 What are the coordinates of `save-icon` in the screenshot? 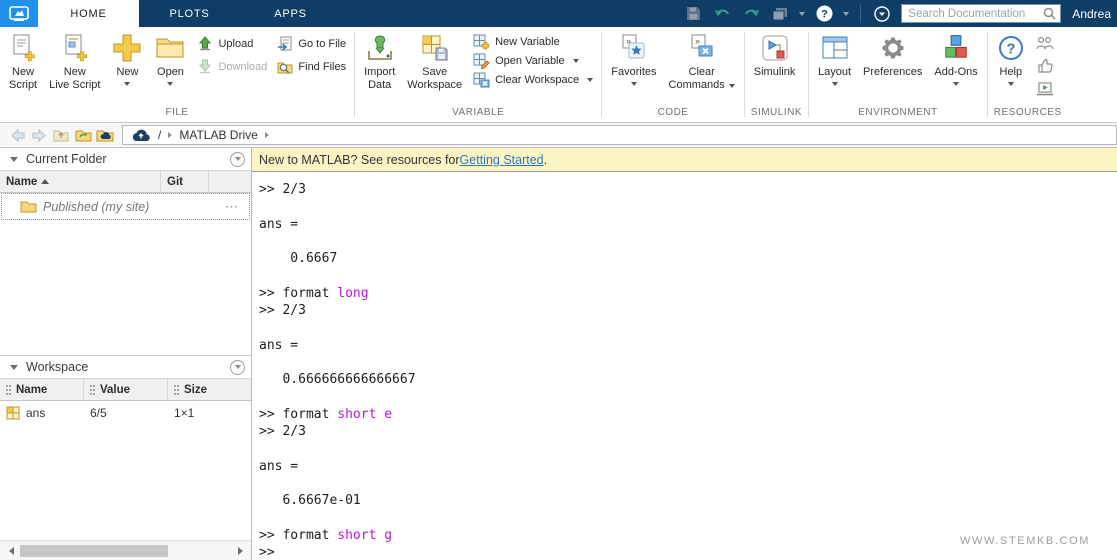 It's located at (693, 14).